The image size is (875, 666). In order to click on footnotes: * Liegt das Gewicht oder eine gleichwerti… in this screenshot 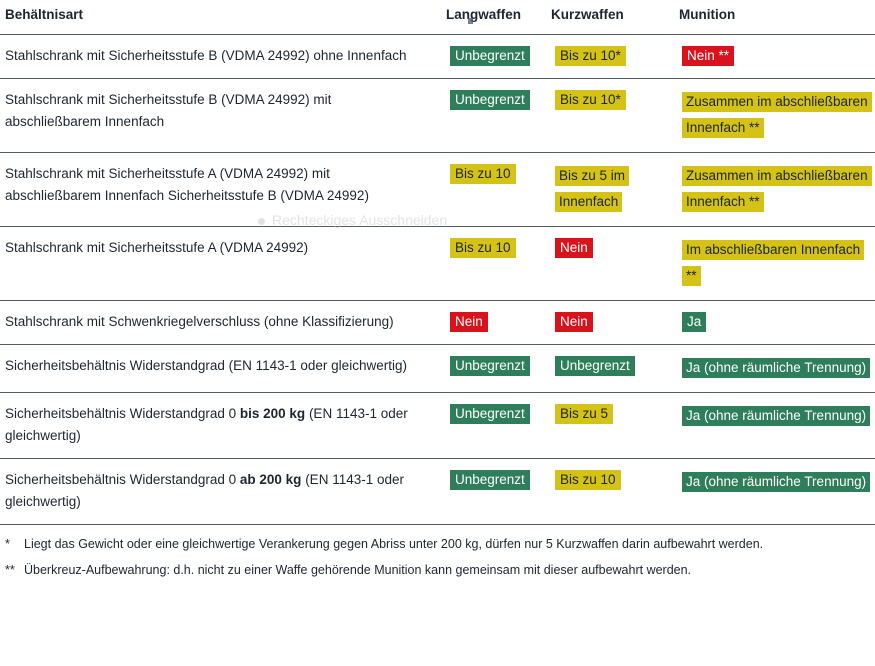, I will do `click(437, 551)`.